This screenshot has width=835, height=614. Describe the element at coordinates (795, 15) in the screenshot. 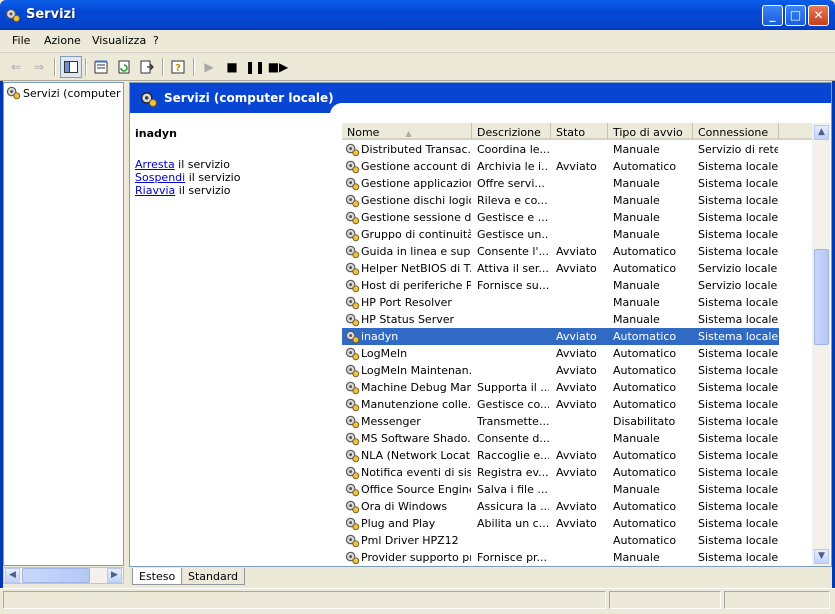

I see `maximize-button: □` at that location.